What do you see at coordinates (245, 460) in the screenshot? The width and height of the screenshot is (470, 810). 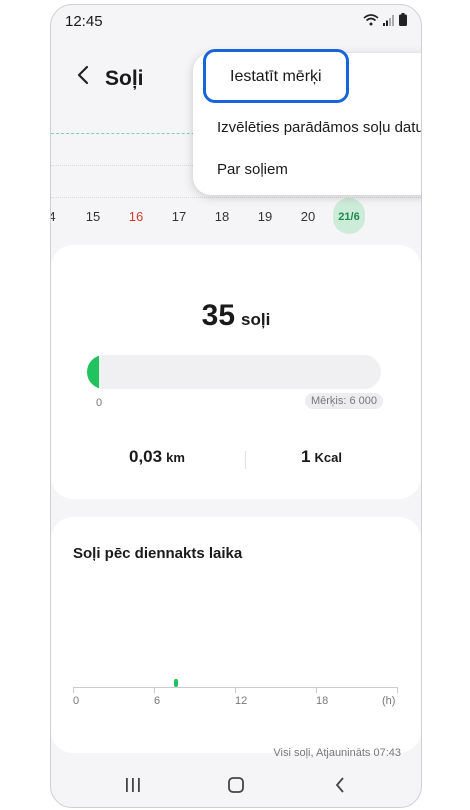 I see `stat-divider` at bounding box center [245, 460].